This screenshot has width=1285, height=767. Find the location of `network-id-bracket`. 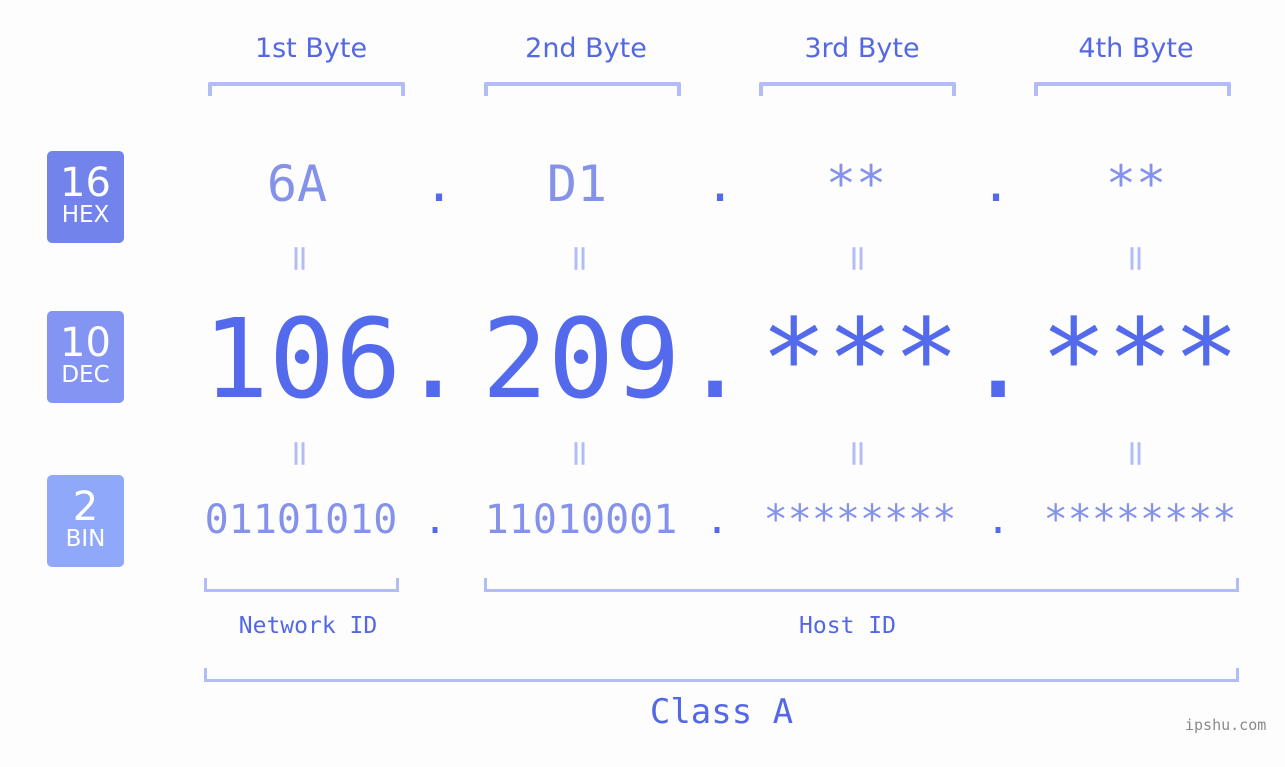

network-id-bracket is located at coordinates (301, 585).